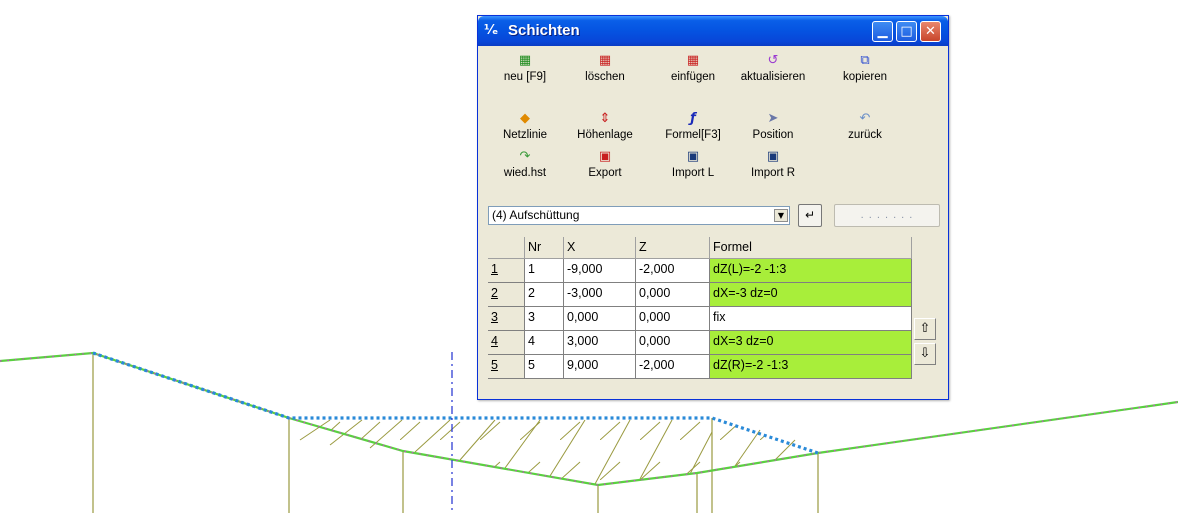  Describe the element at coordinates (693, 118) in the screenshot. I see `formula-icon: ƒ` at that location.